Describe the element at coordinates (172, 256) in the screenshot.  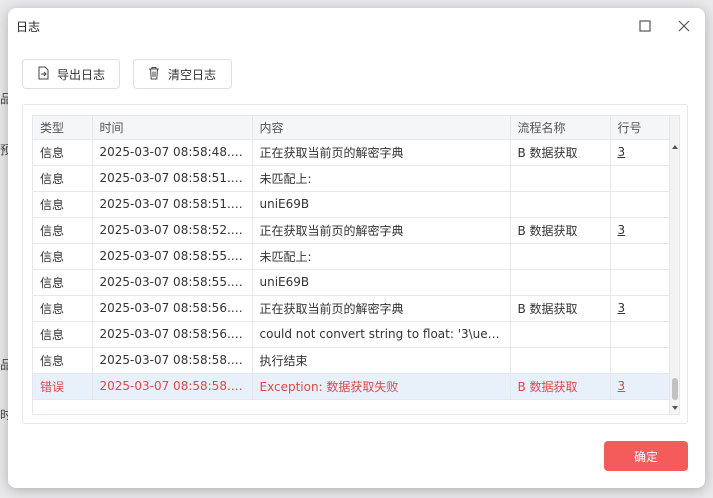
I see `cell-time: 2025-03-07 08:58:55.863` at that location.